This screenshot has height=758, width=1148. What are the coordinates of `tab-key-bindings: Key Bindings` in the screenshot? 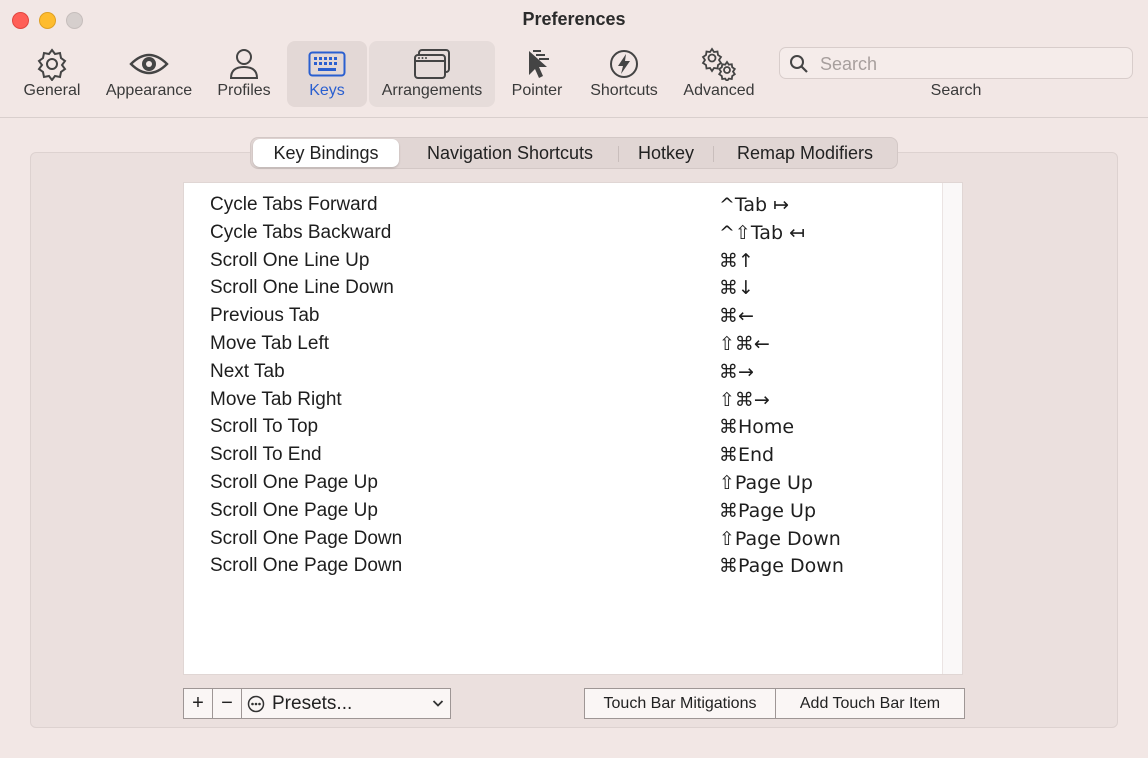 It's located at (326, 153).